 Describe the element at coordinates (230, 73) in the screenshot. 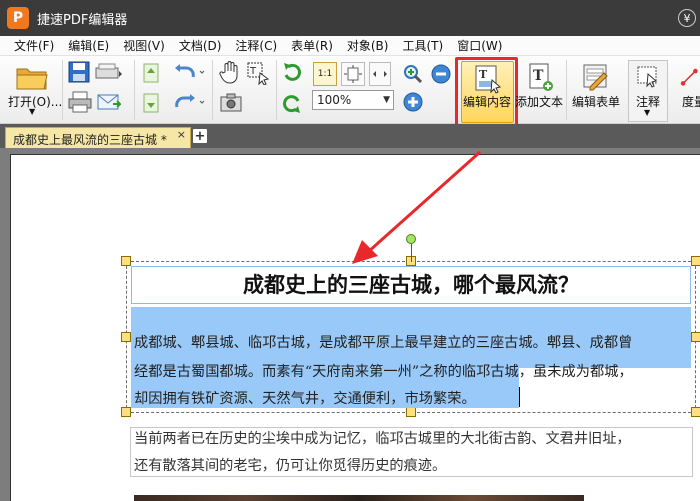

I see `hand-tool-icon` at that location.